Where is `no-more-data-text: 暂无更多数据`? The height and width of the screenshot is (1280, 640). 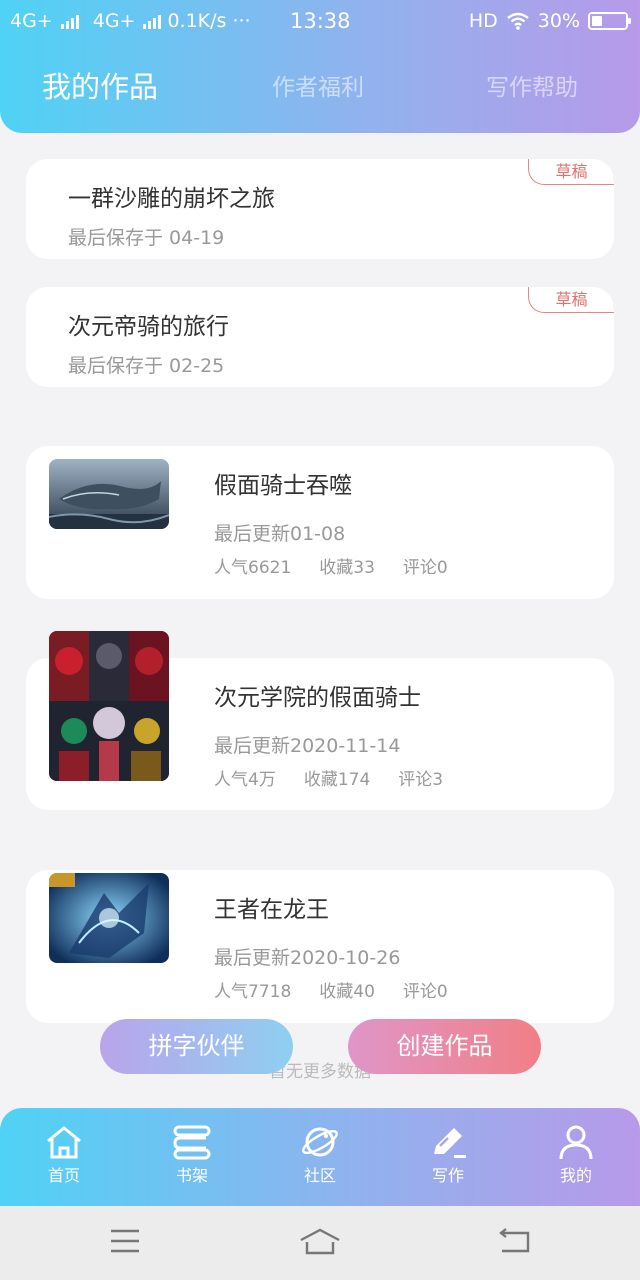 no-more-data-text: 暂无更多数据 is located at coordinates (320, 1072).